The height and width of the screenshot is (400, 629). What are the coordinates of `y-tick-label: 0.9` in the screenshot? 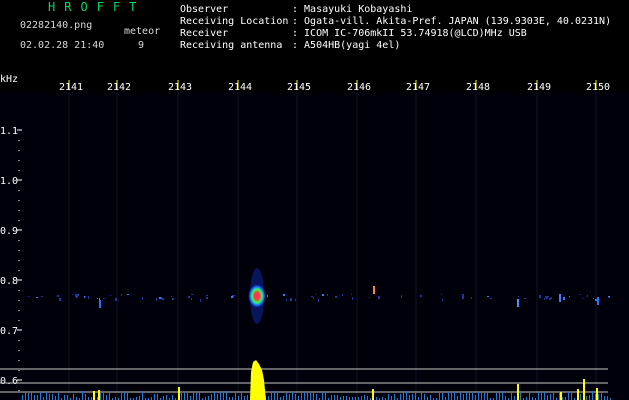 It's located at (9, 231).